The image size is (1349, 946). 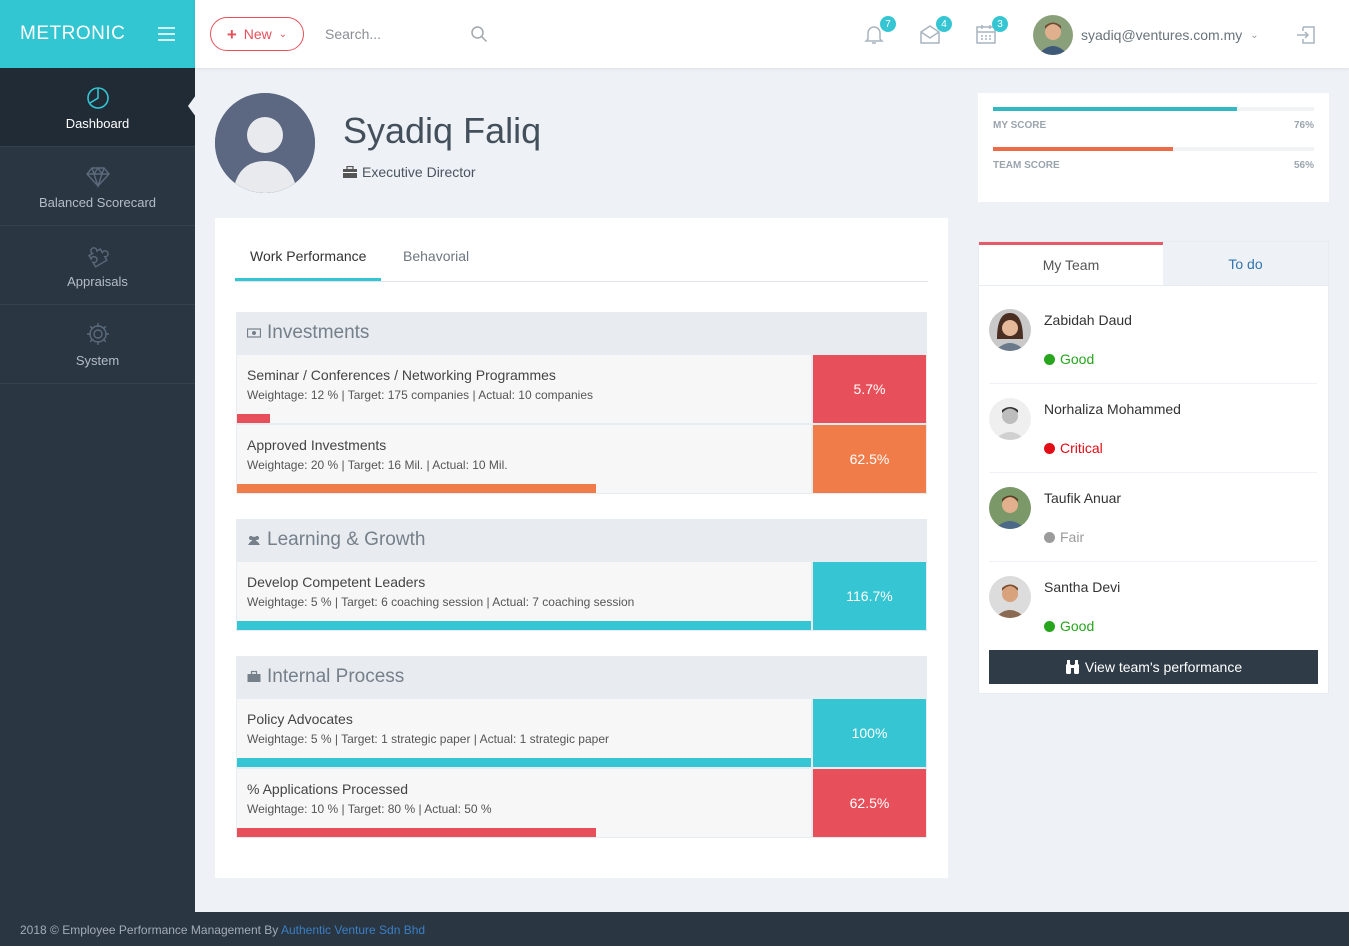 What do you see at coordinates (336, 676) in the screenshot?
I see `category-title: Internal Process` at bounding box center [336, 676].